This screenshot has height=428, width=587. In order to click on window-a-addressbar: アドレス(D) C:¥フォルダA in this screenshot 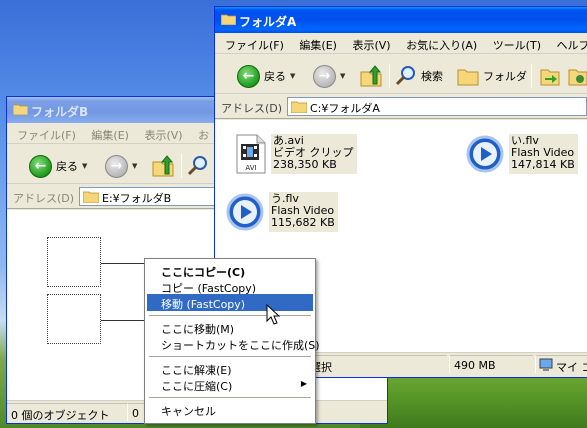, I will do `click(401, 107)`.